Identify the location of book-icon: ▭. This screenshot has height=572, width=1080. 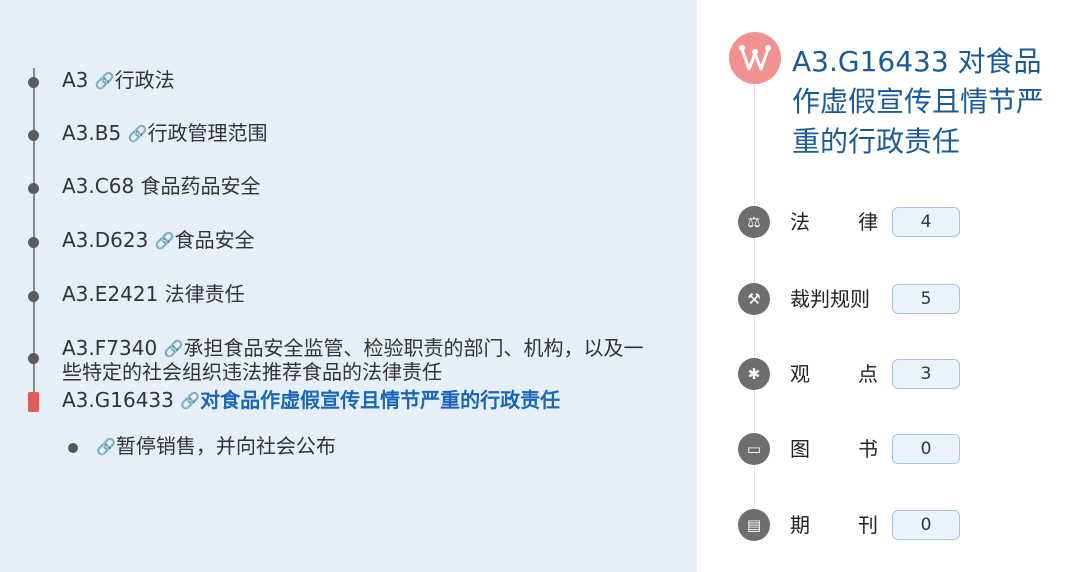
(754, 449).